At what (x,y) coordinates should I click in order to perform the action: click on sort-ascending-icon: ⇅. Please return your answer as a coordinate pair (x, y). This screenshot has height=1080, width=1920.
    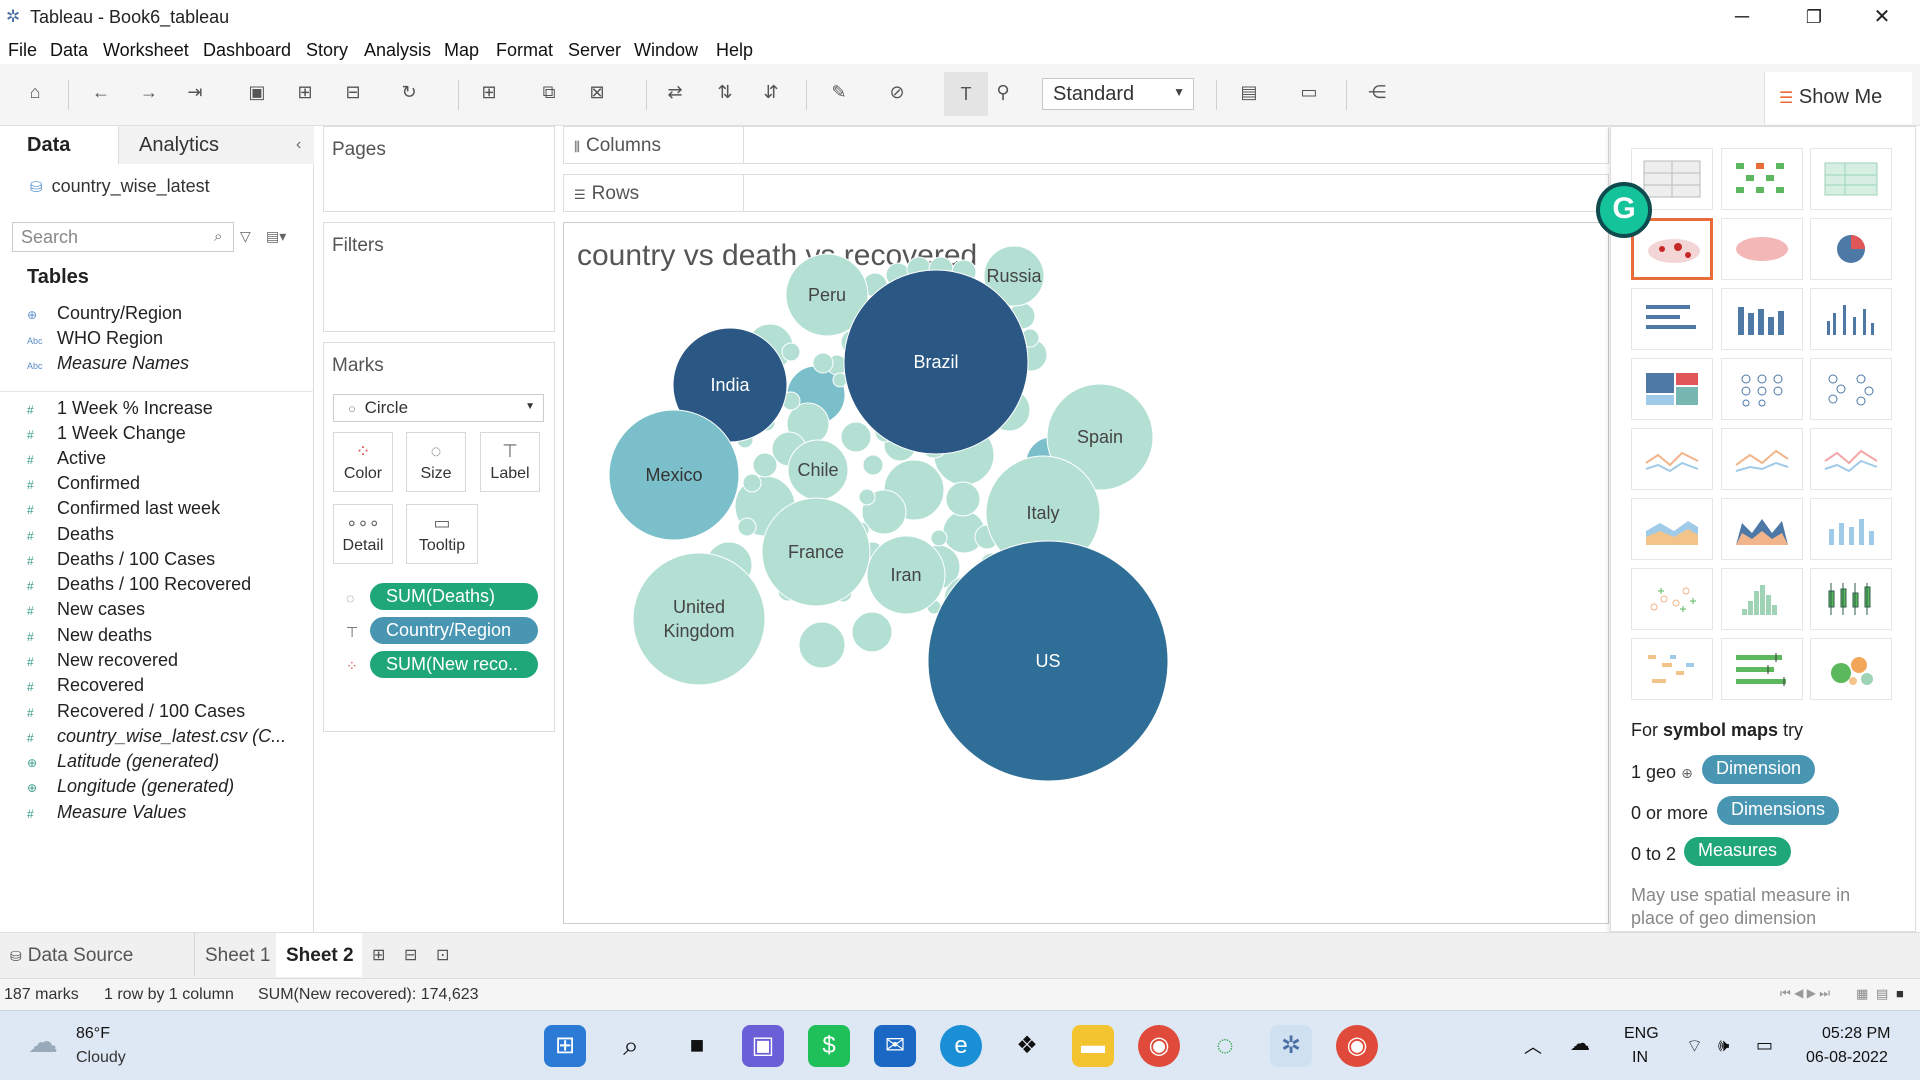
    Looking at the image, I should click on (725, 92).